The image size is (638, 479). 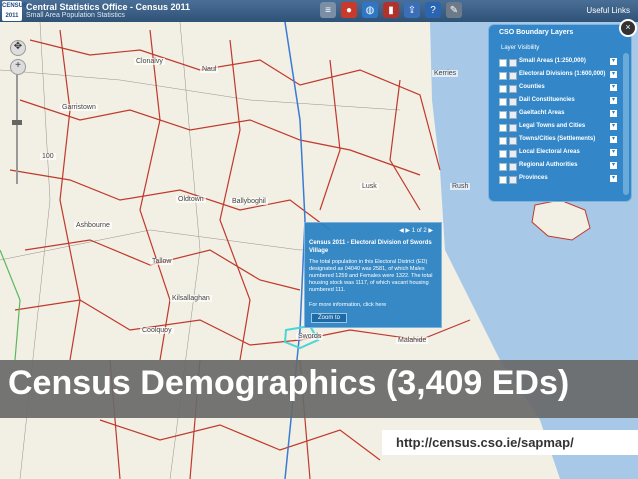 I want to click on popup-pager: ◀ ▶ 1 of 2 ▶, so click(x=416, y=230).